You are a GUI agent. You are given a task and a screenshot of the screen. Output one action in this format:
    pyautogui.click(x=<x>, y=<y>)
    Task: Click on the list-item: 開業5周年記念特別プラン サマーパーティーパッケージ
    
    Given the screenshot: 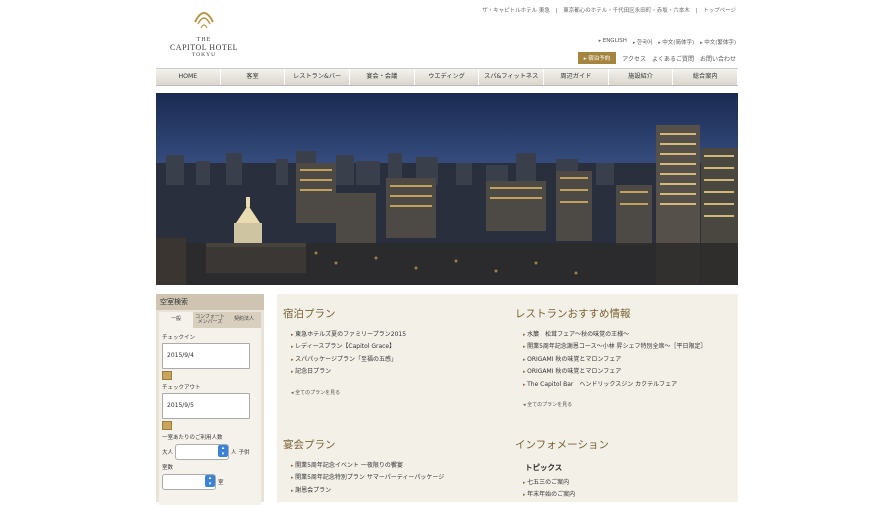 What is the action you would take?
    pyautogui.click(x=397, y=478)
    